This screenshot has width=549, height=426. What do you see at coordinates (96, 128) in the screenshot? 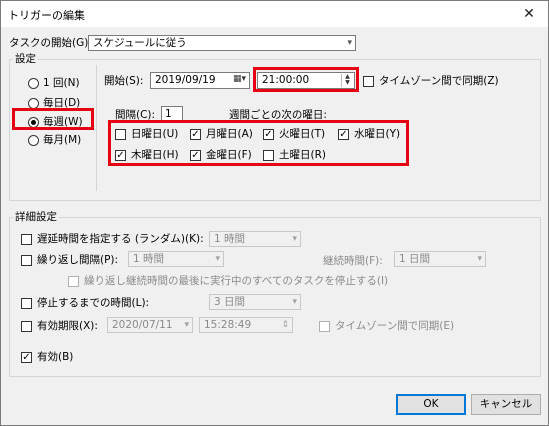
I see `settings-divider` at bounding box center [96, 128].